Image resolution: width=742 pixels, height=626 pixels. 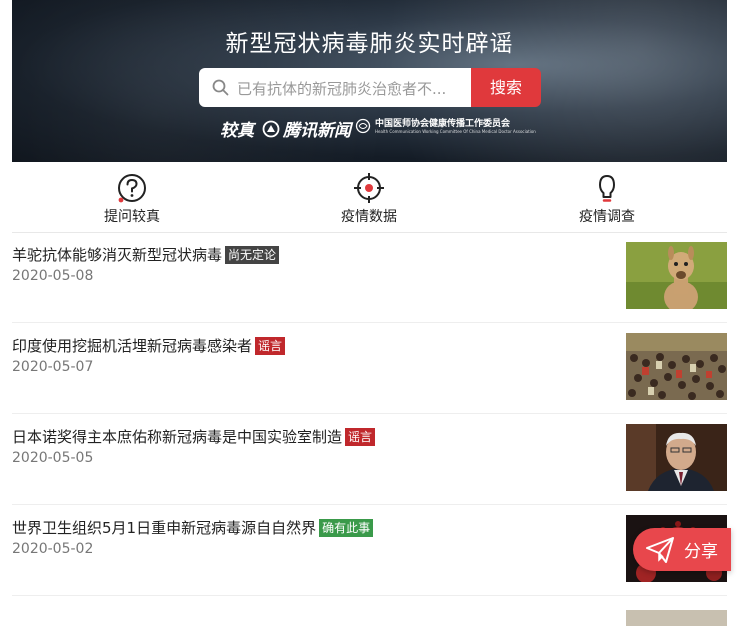 I want to click on jiaozhen-logo: 较真, so click(x=237, y=131).